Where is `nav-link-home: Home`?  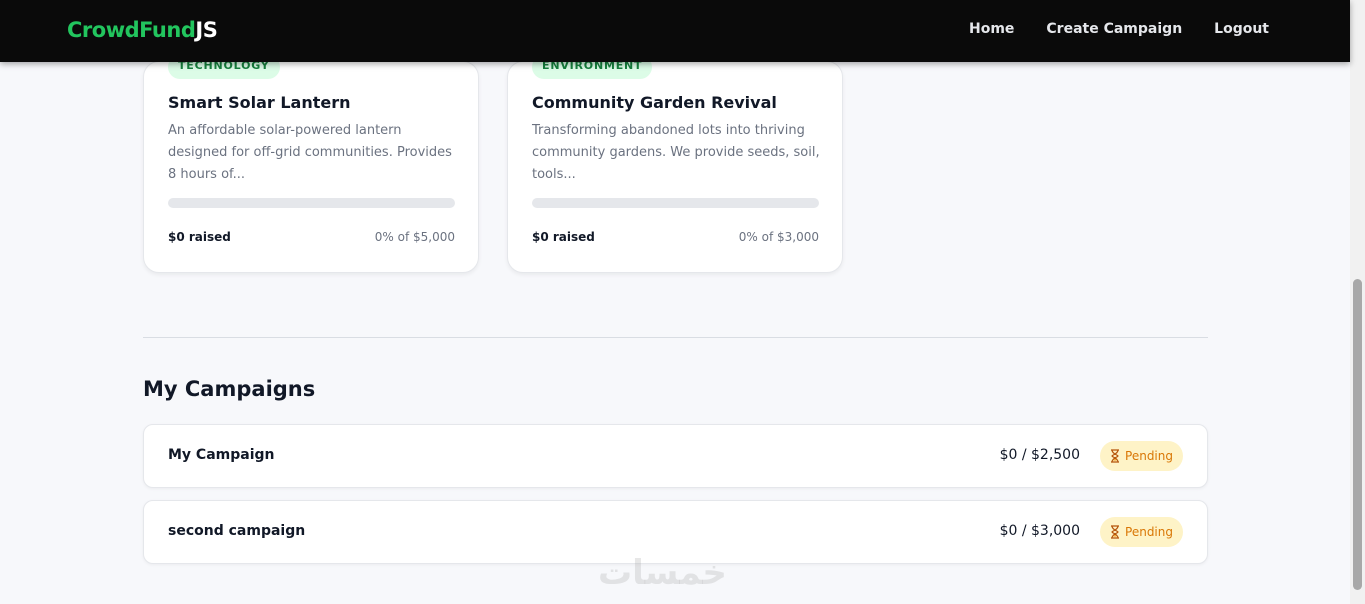 nav-link-home: Home is located at coordinates (991, 29).